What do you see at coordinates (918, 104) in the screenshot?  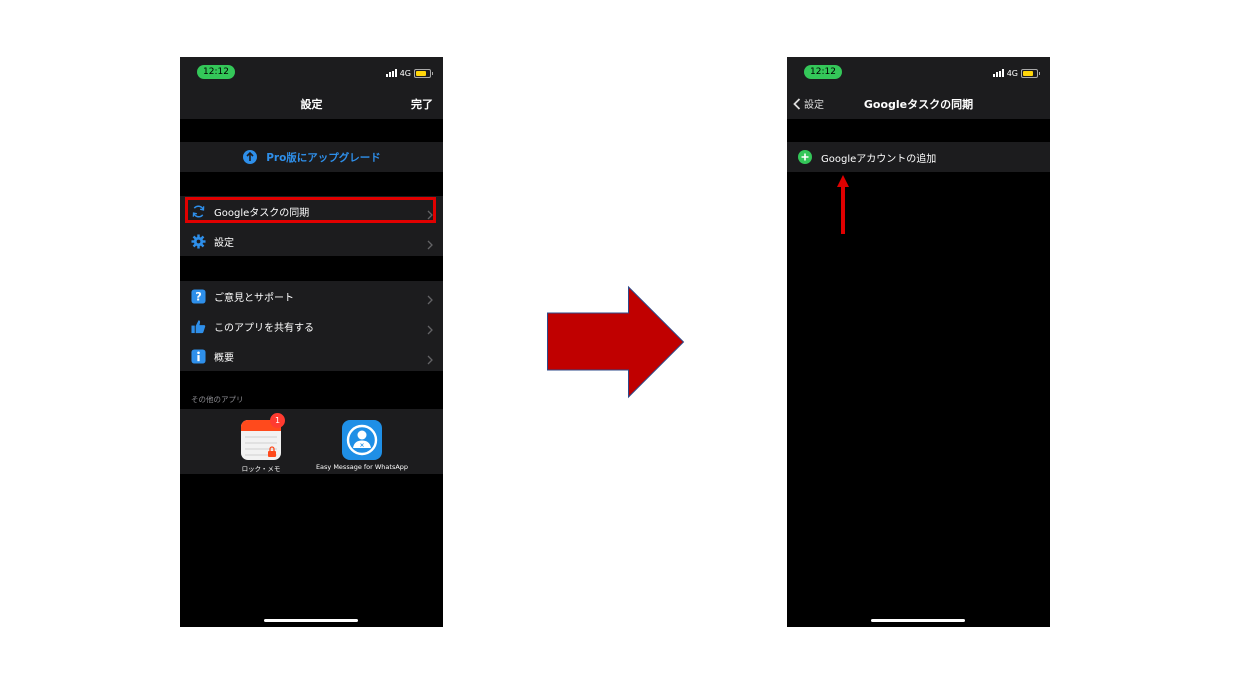 I see `page-title: Googleタスクの同期` at bounding box center [918, 104].